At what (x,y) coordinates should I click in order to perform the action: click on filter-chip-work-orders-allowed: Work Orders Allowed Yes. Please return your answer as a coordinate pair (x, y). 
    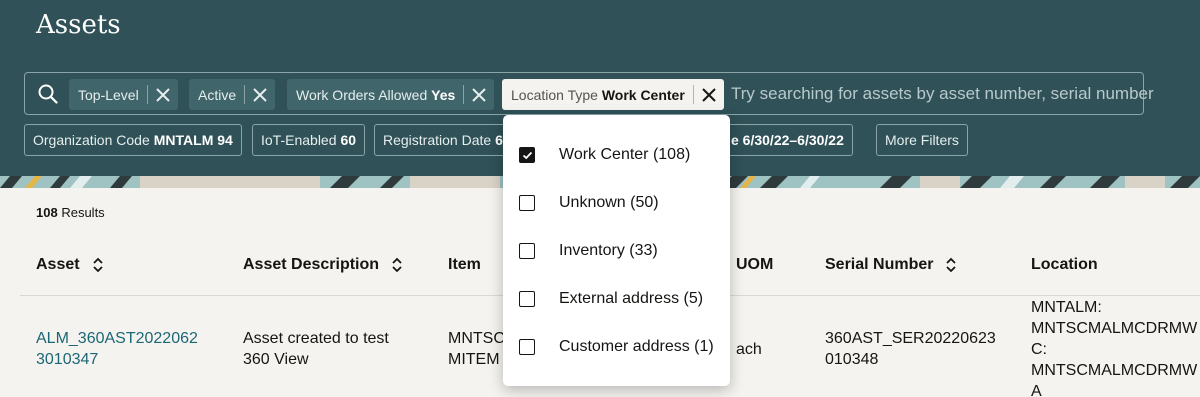
    Looking at the image, I should click on (391, 94).